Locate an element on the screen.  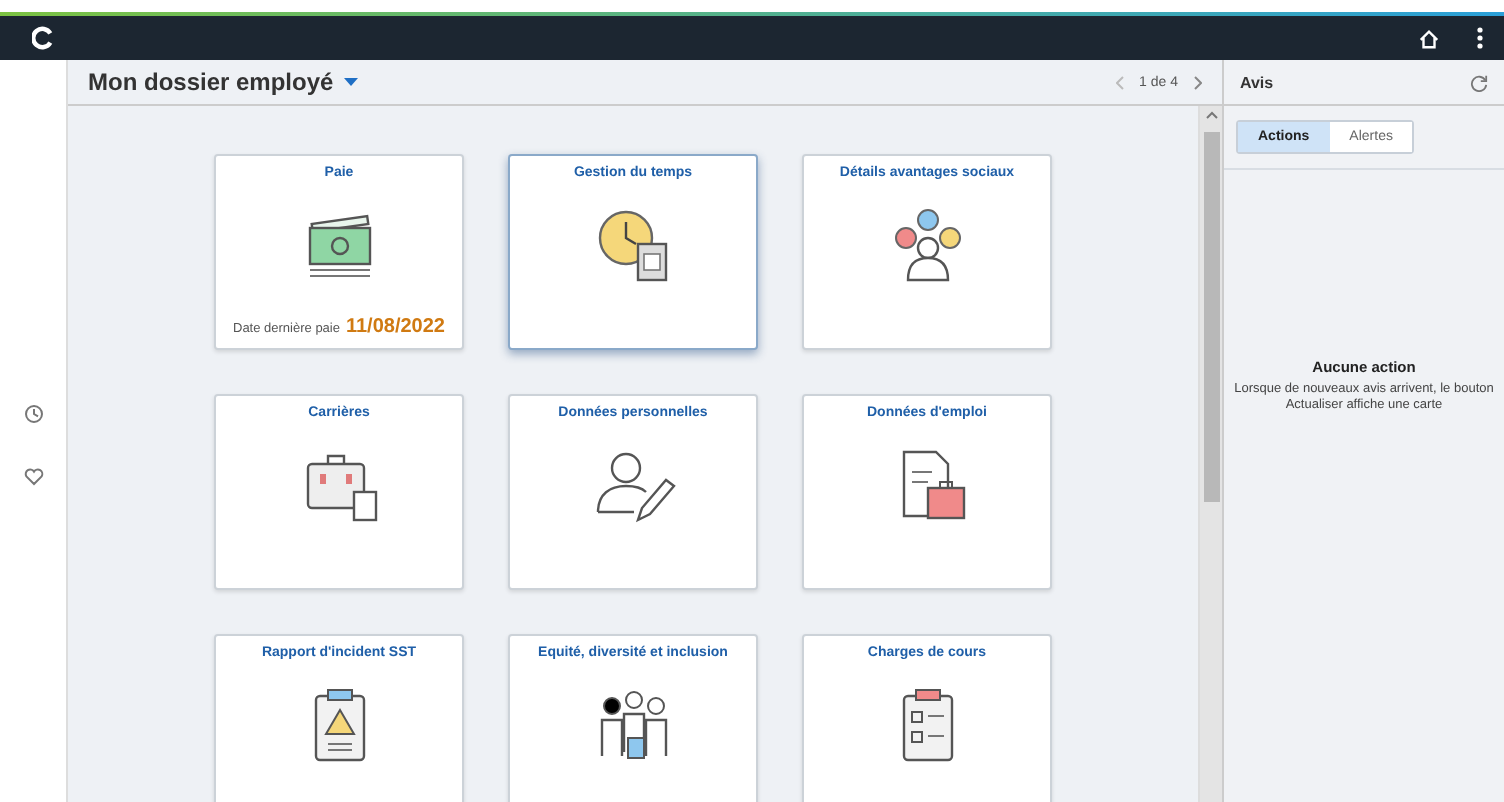
detail-value: 11/08/2022 is located at coordinates (395, 327).